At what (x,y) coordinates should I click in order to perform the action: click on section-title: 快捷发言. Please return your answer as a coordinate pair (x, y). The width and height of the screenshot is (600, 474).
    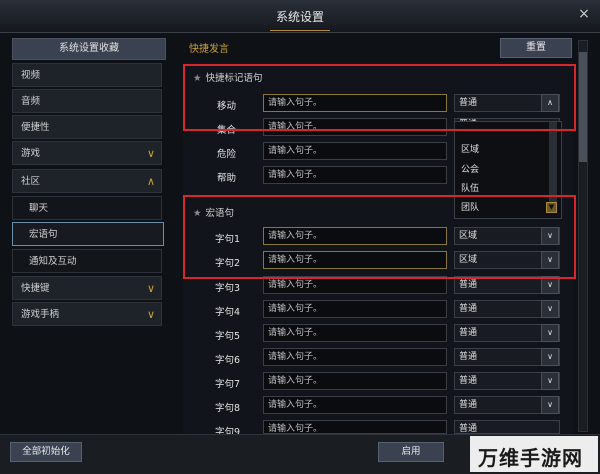
    Looking at the image, I should click on (209, 49).